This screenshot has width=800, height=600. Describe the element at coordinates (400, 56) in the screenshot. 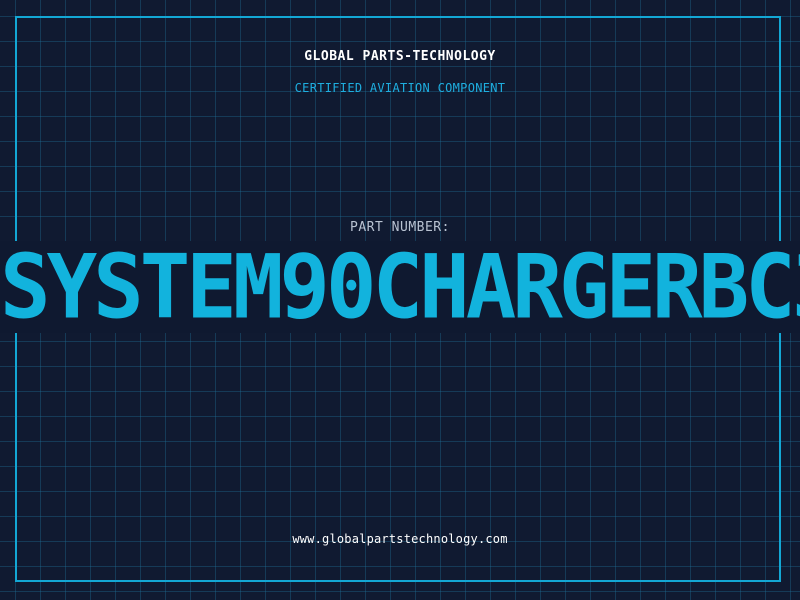

I see `company-name: GLOBAL PARTS-TECHNOLOGY` at that location.